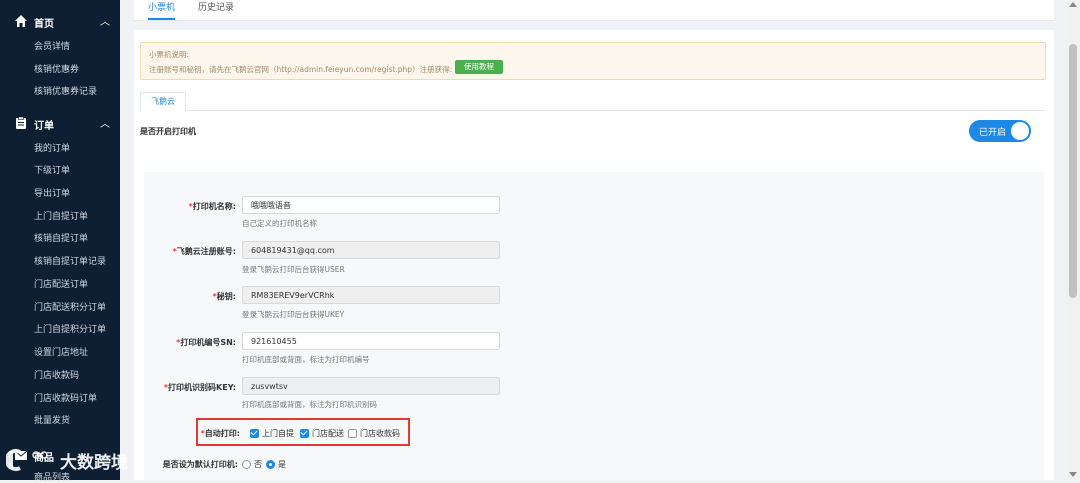 The width and height of the screenshot is (1080, 483). What do you see at coordinates (594, 10) in the screenshot?
I see `top-tab-bar: 小票机 历史记录` at bounding box center [594, 10].